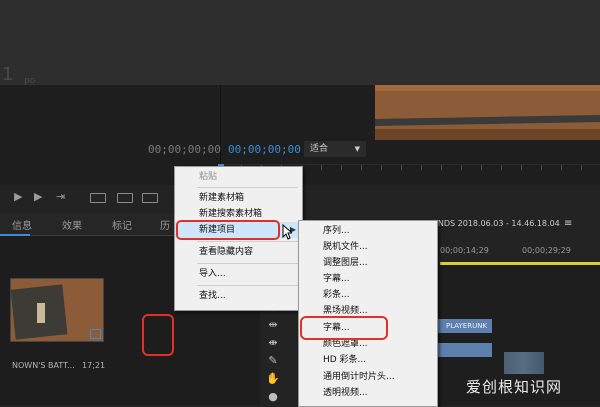 The image size is (600, 407). Describe the element at coordinates (568, 223) in the screenshot. I see `panel-menu-icon: ≡` at that location.